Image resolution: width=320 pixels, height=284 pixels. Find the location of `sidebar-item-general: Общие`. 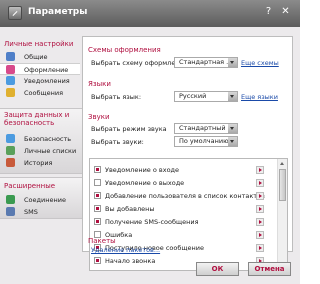

sidebar-item-general: Общие is located at coordinates (40, 57).